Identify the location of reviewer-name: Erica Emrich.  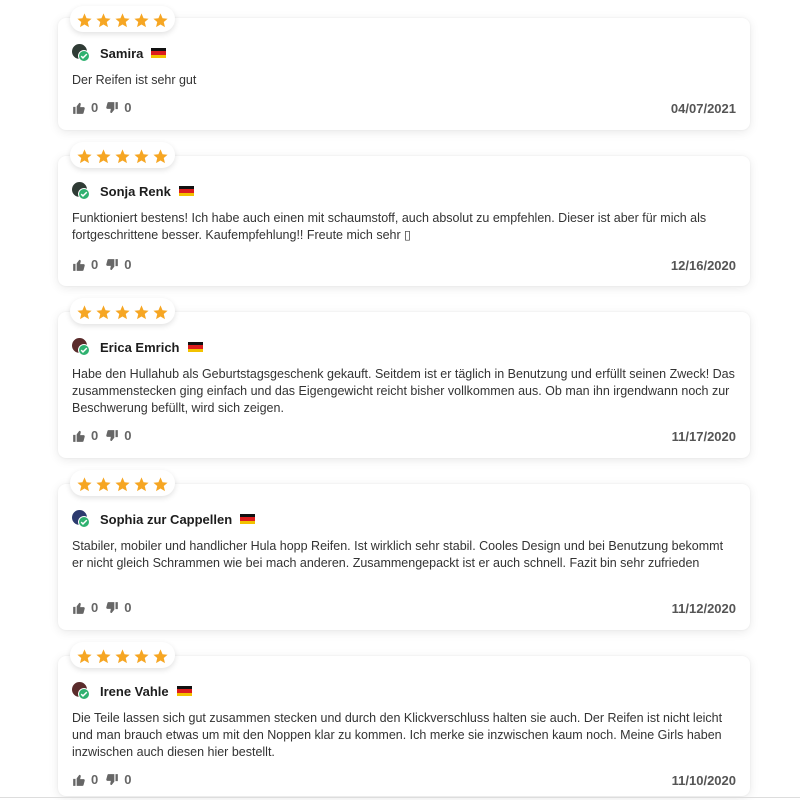
(140, 347).